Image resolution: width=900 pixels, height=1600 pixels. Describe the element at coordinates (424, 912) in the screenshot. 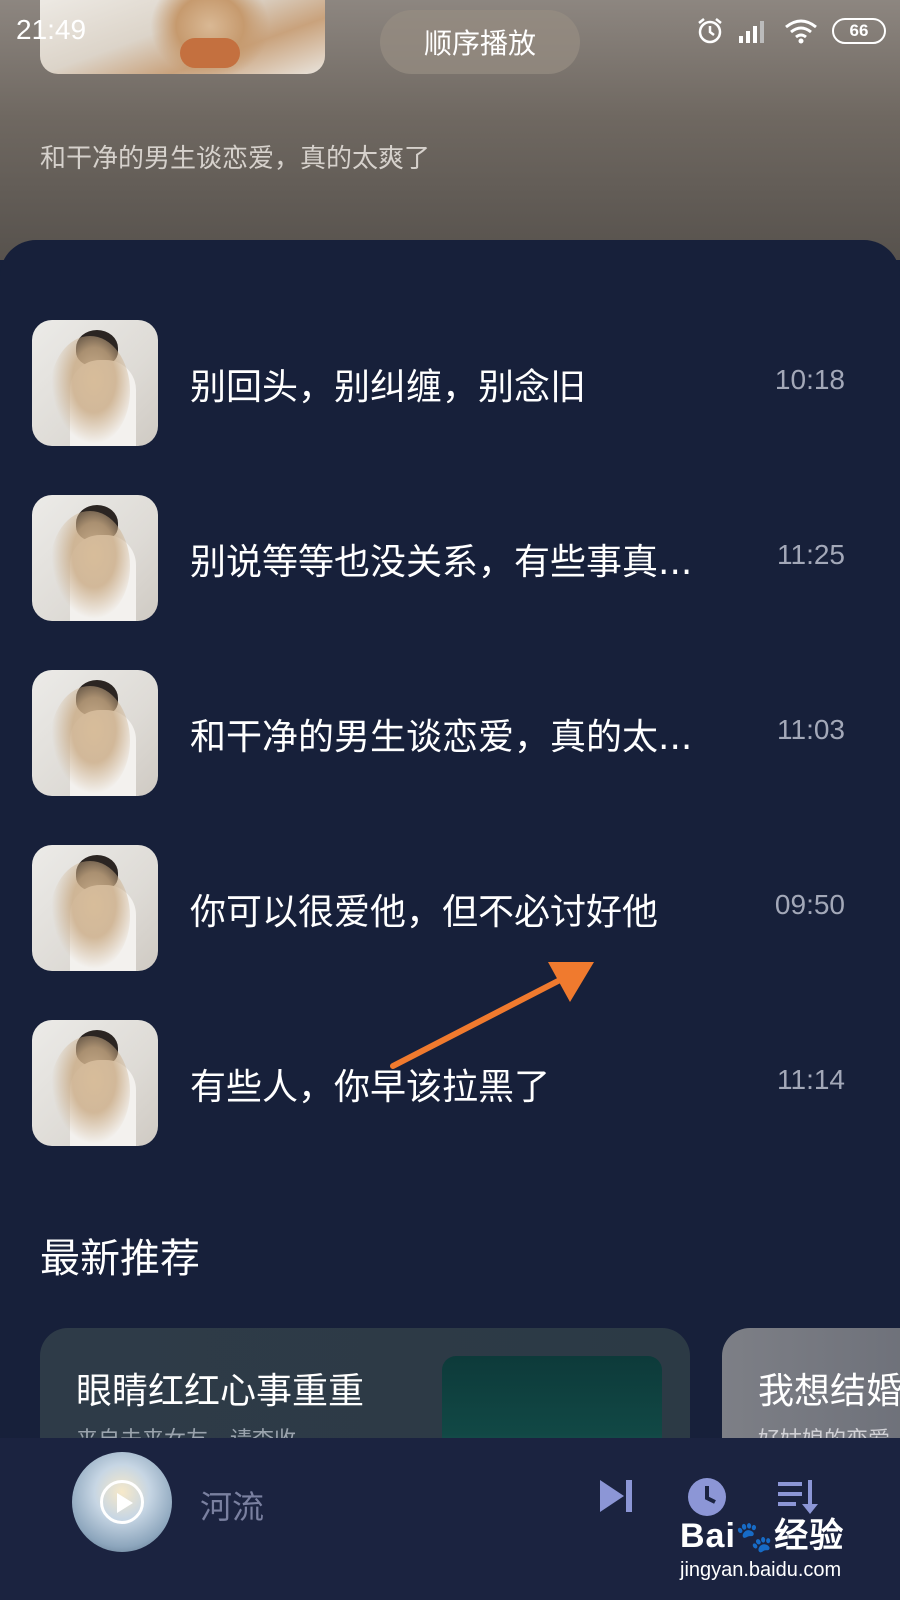

I see `track-title: 你可以很爱他，但不必讨好他` at that location.